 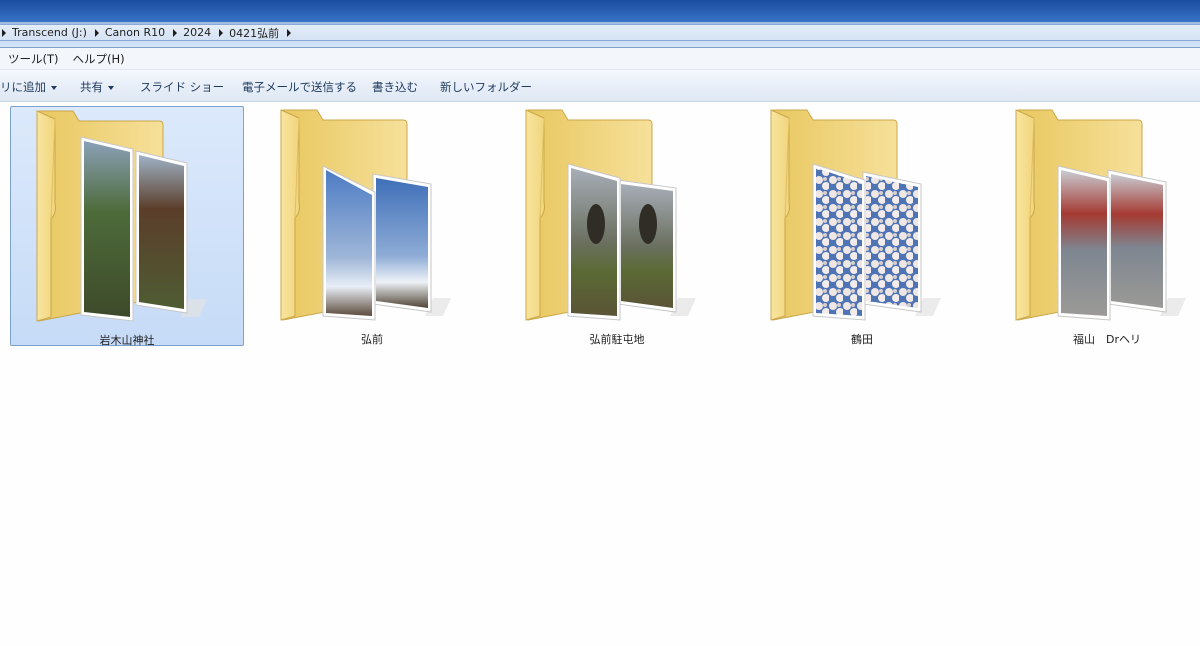 What do you see at coordinates (197, 32) in the screenshot?
I see `breadcrumb-folder-year: 2024` at bounding box center [197, 32].